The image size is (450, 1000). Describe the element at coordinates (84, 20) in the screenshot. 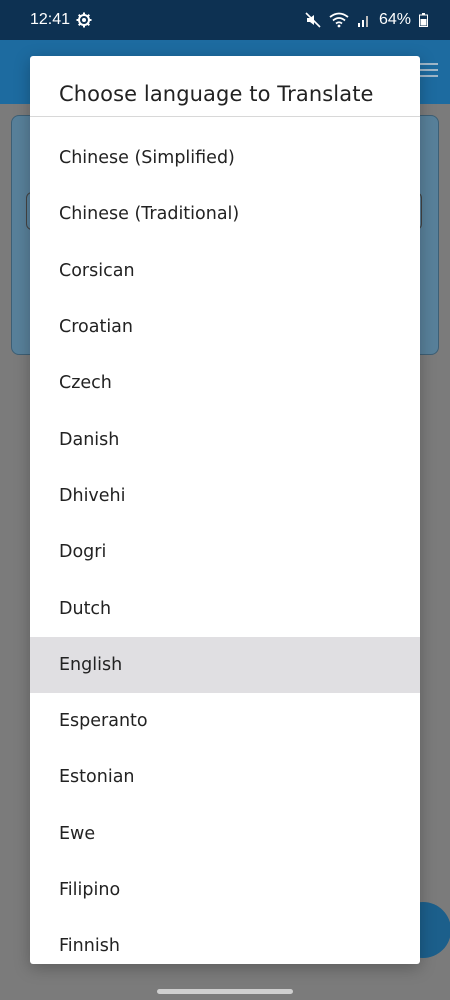

I see `gear-icon` at that location.